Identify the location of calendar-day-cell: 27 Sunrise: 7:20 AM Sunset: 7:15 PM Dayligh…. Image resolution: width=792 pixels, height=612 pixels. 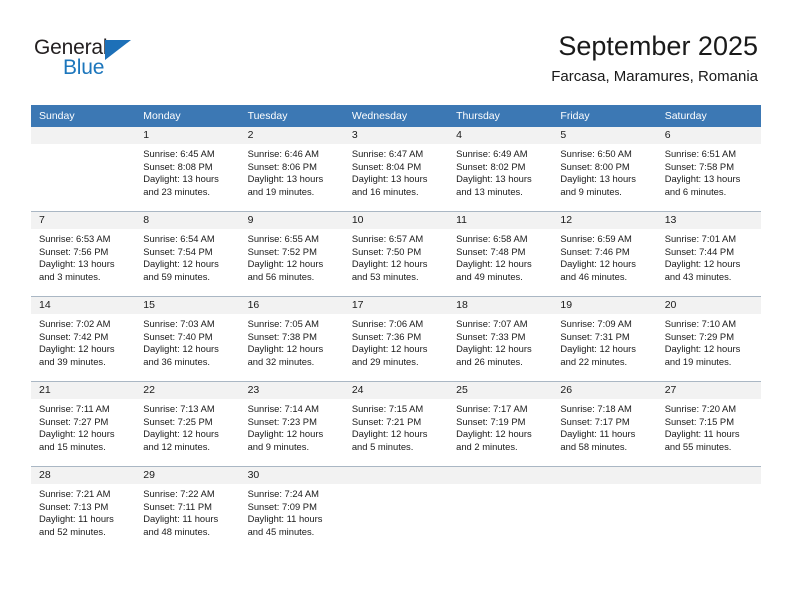
(708, 424).